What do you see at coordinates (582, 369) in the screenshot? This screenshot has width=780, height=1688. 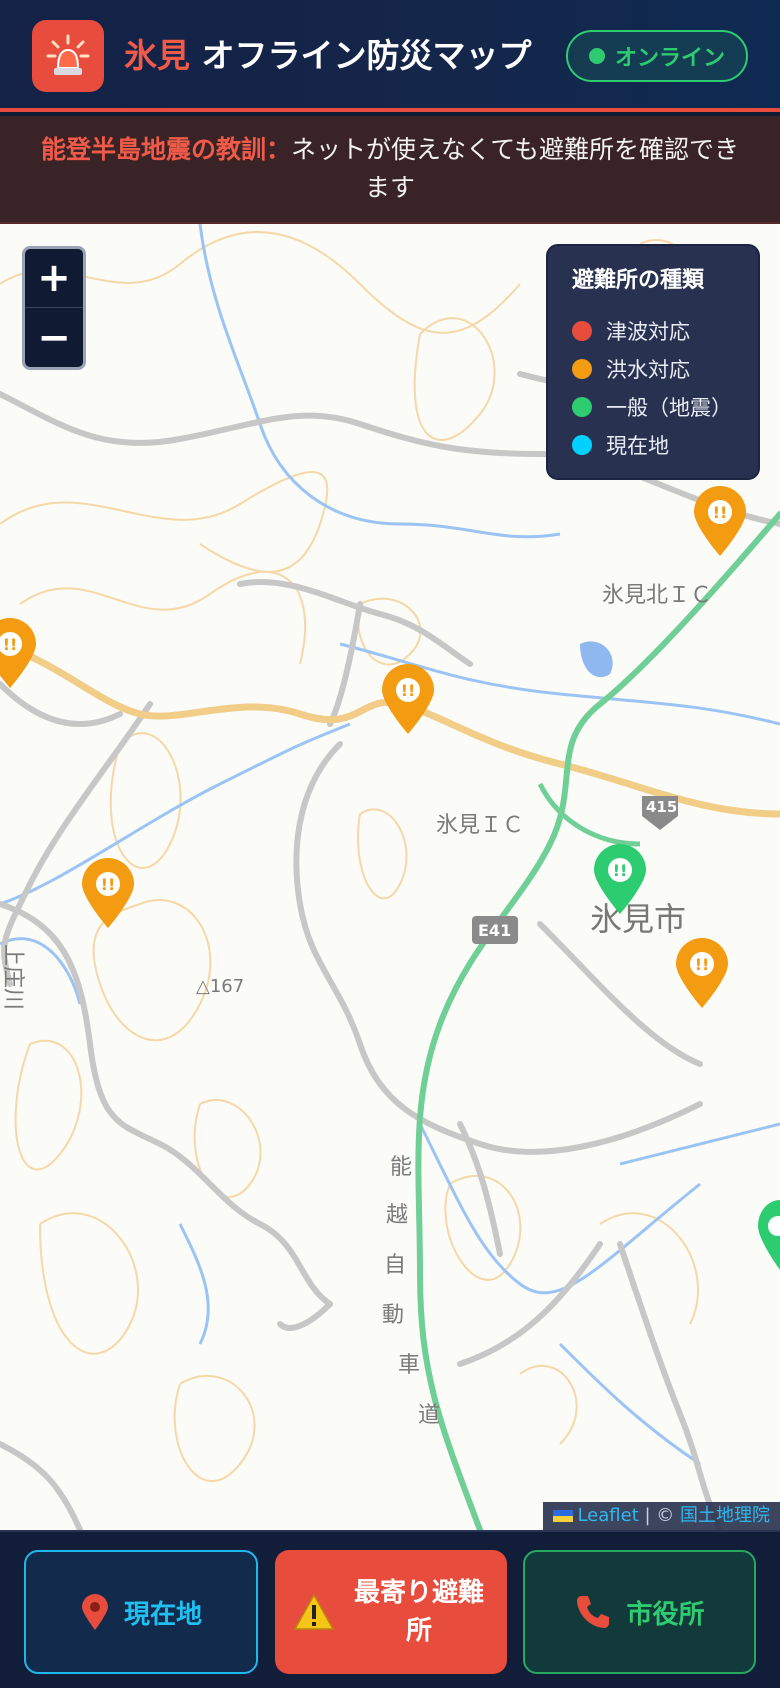 I see `flood-dot-icon` at bounding box center [582, 369].